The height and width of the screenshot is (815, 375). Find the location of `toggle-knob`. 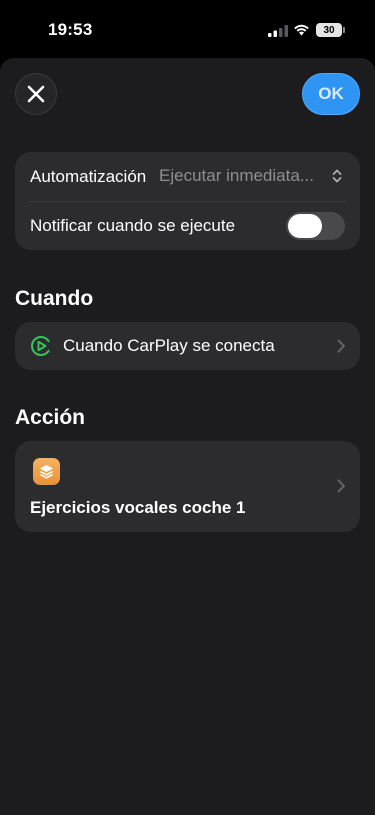

toggle-knob is located at coordinates (305, 226).